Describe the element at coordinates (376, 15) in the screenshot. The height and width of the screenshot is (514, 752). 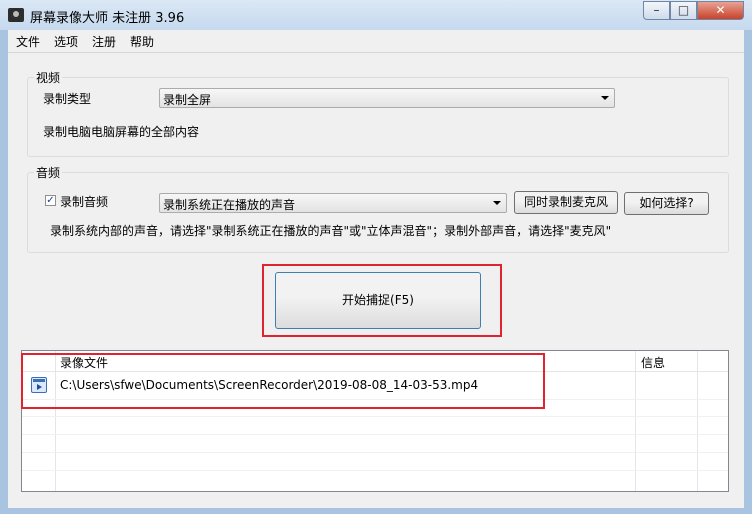
I see `title-bar: 屏幕录像大师 未注册 3.96 – □ ✕` at that location.